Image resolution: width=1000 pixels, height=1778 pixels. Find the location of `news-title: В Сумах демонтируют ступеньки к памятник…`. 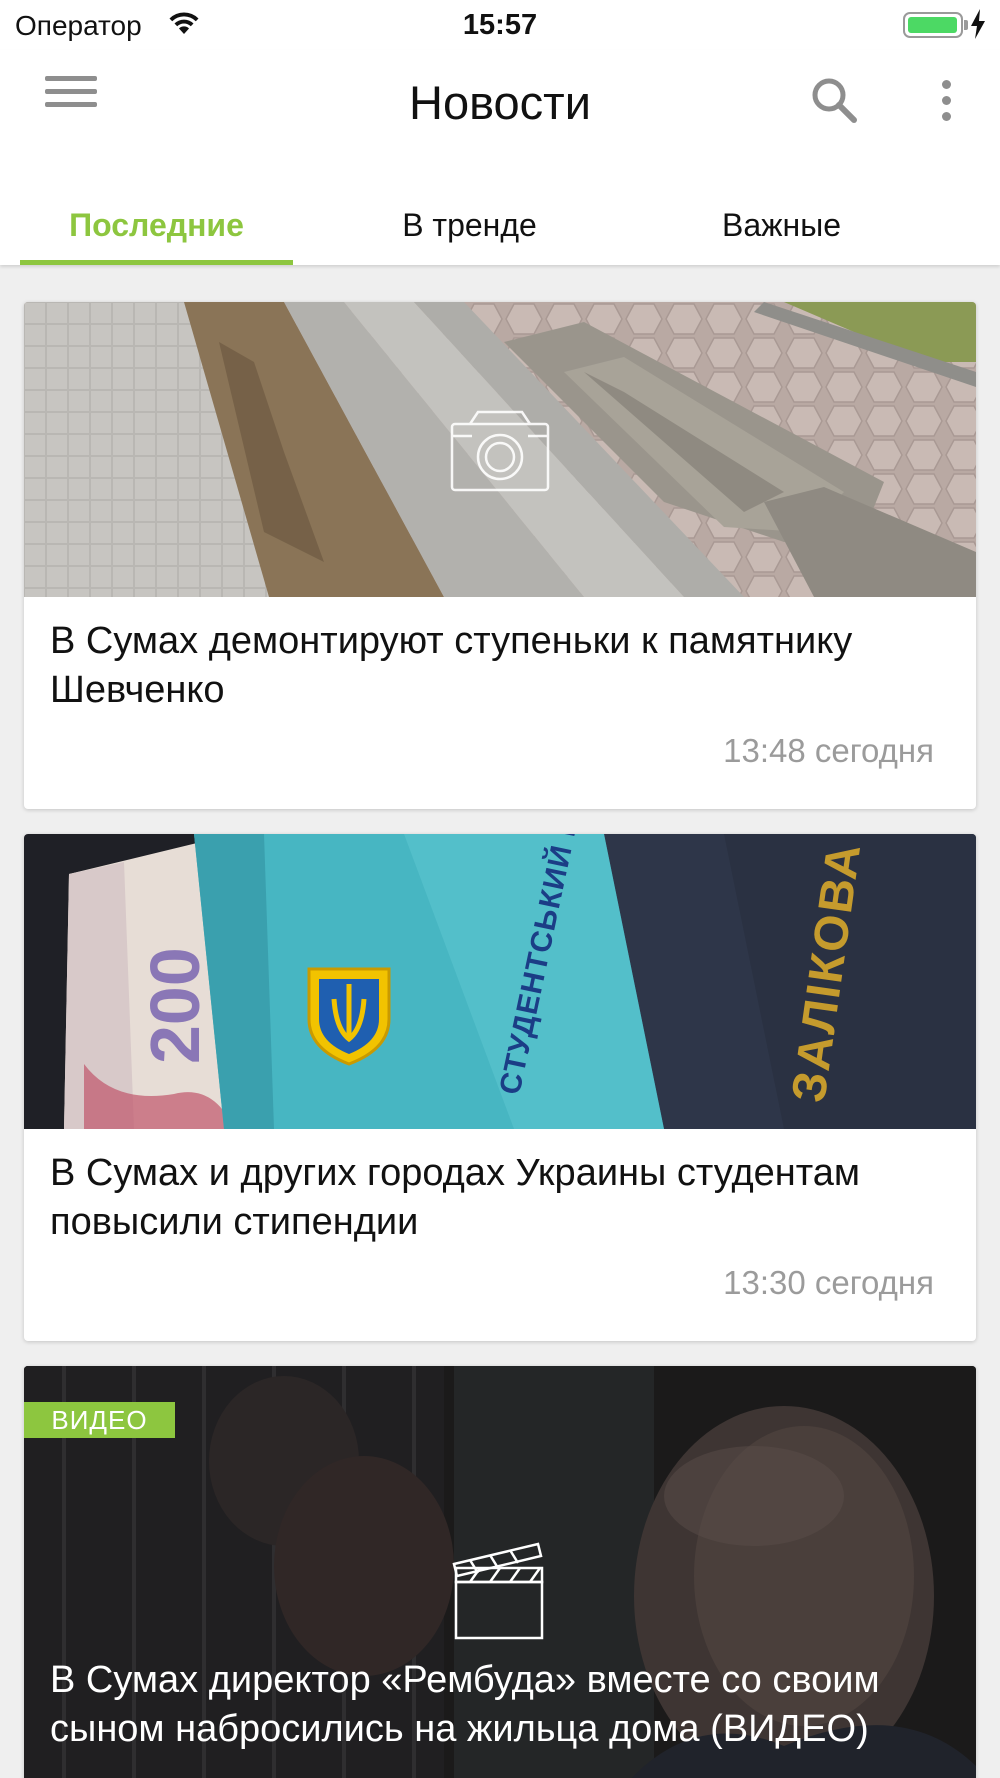

news-title: В Сумах демонтируют ступеньки к памятник… is located at coordinates (493, 666).